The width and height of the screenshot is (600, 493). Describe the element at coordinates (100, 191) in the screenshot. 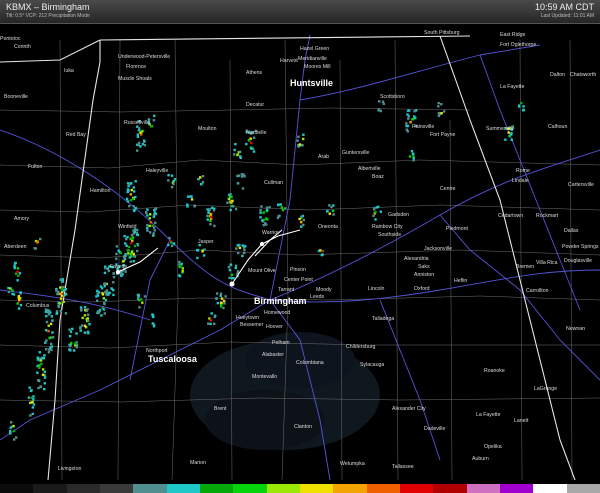

I see `city-label: Hamilton` at that location.